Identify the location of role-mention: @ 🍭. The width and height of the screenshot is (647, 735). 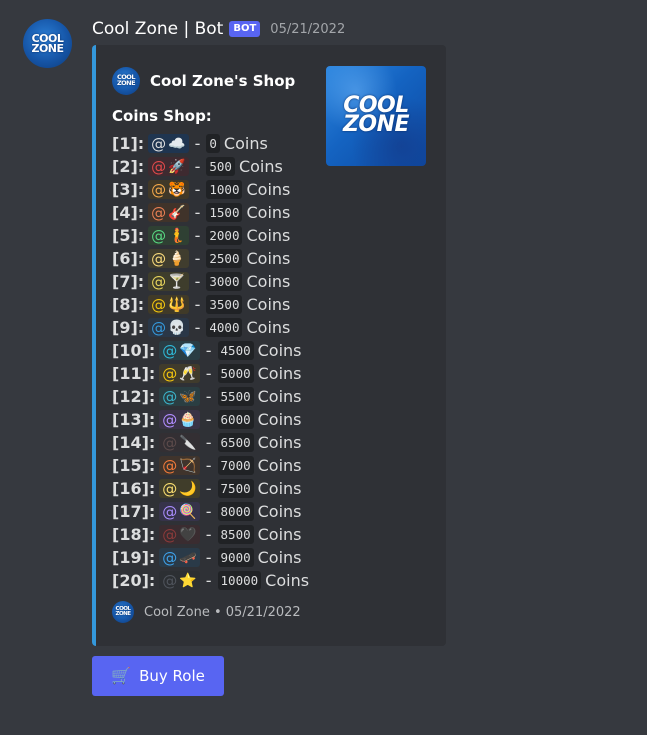
(179, 511).